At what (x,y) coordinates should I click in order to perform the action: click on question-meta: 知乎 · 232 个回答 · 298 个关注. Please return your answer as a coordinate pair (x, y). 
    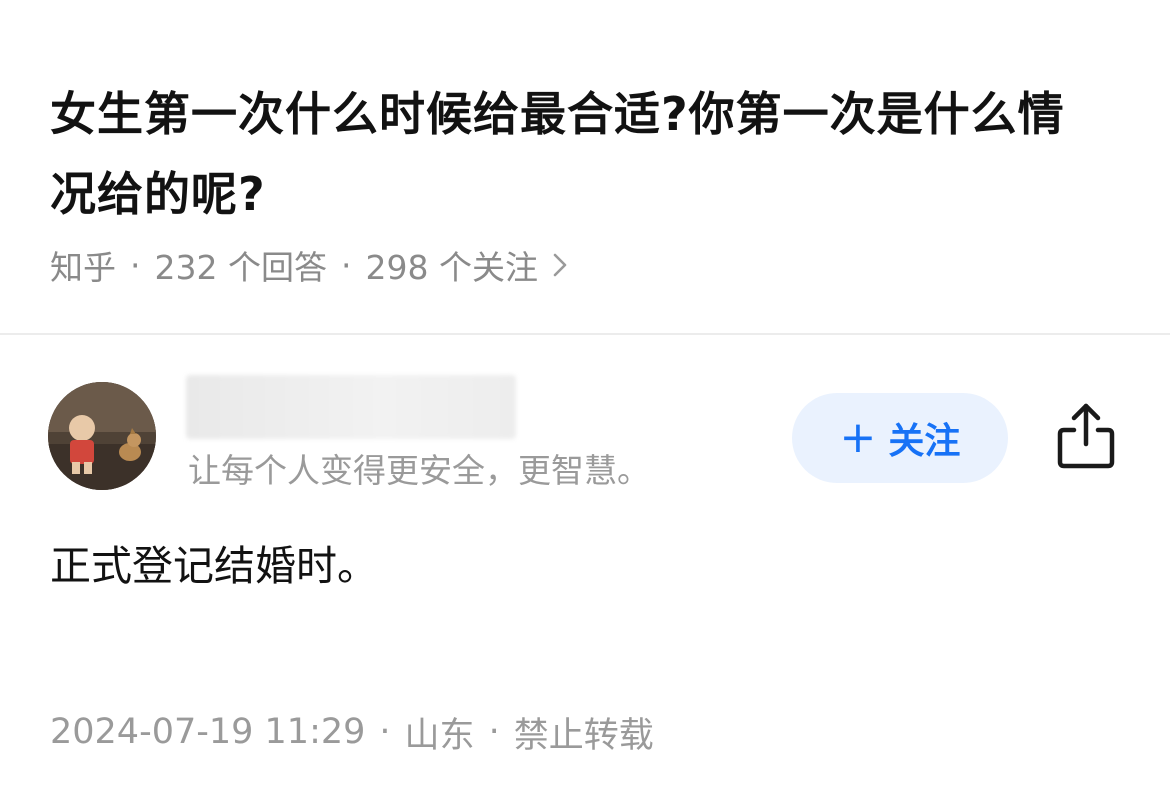
    Looking at the image, I should click on (309, 265).